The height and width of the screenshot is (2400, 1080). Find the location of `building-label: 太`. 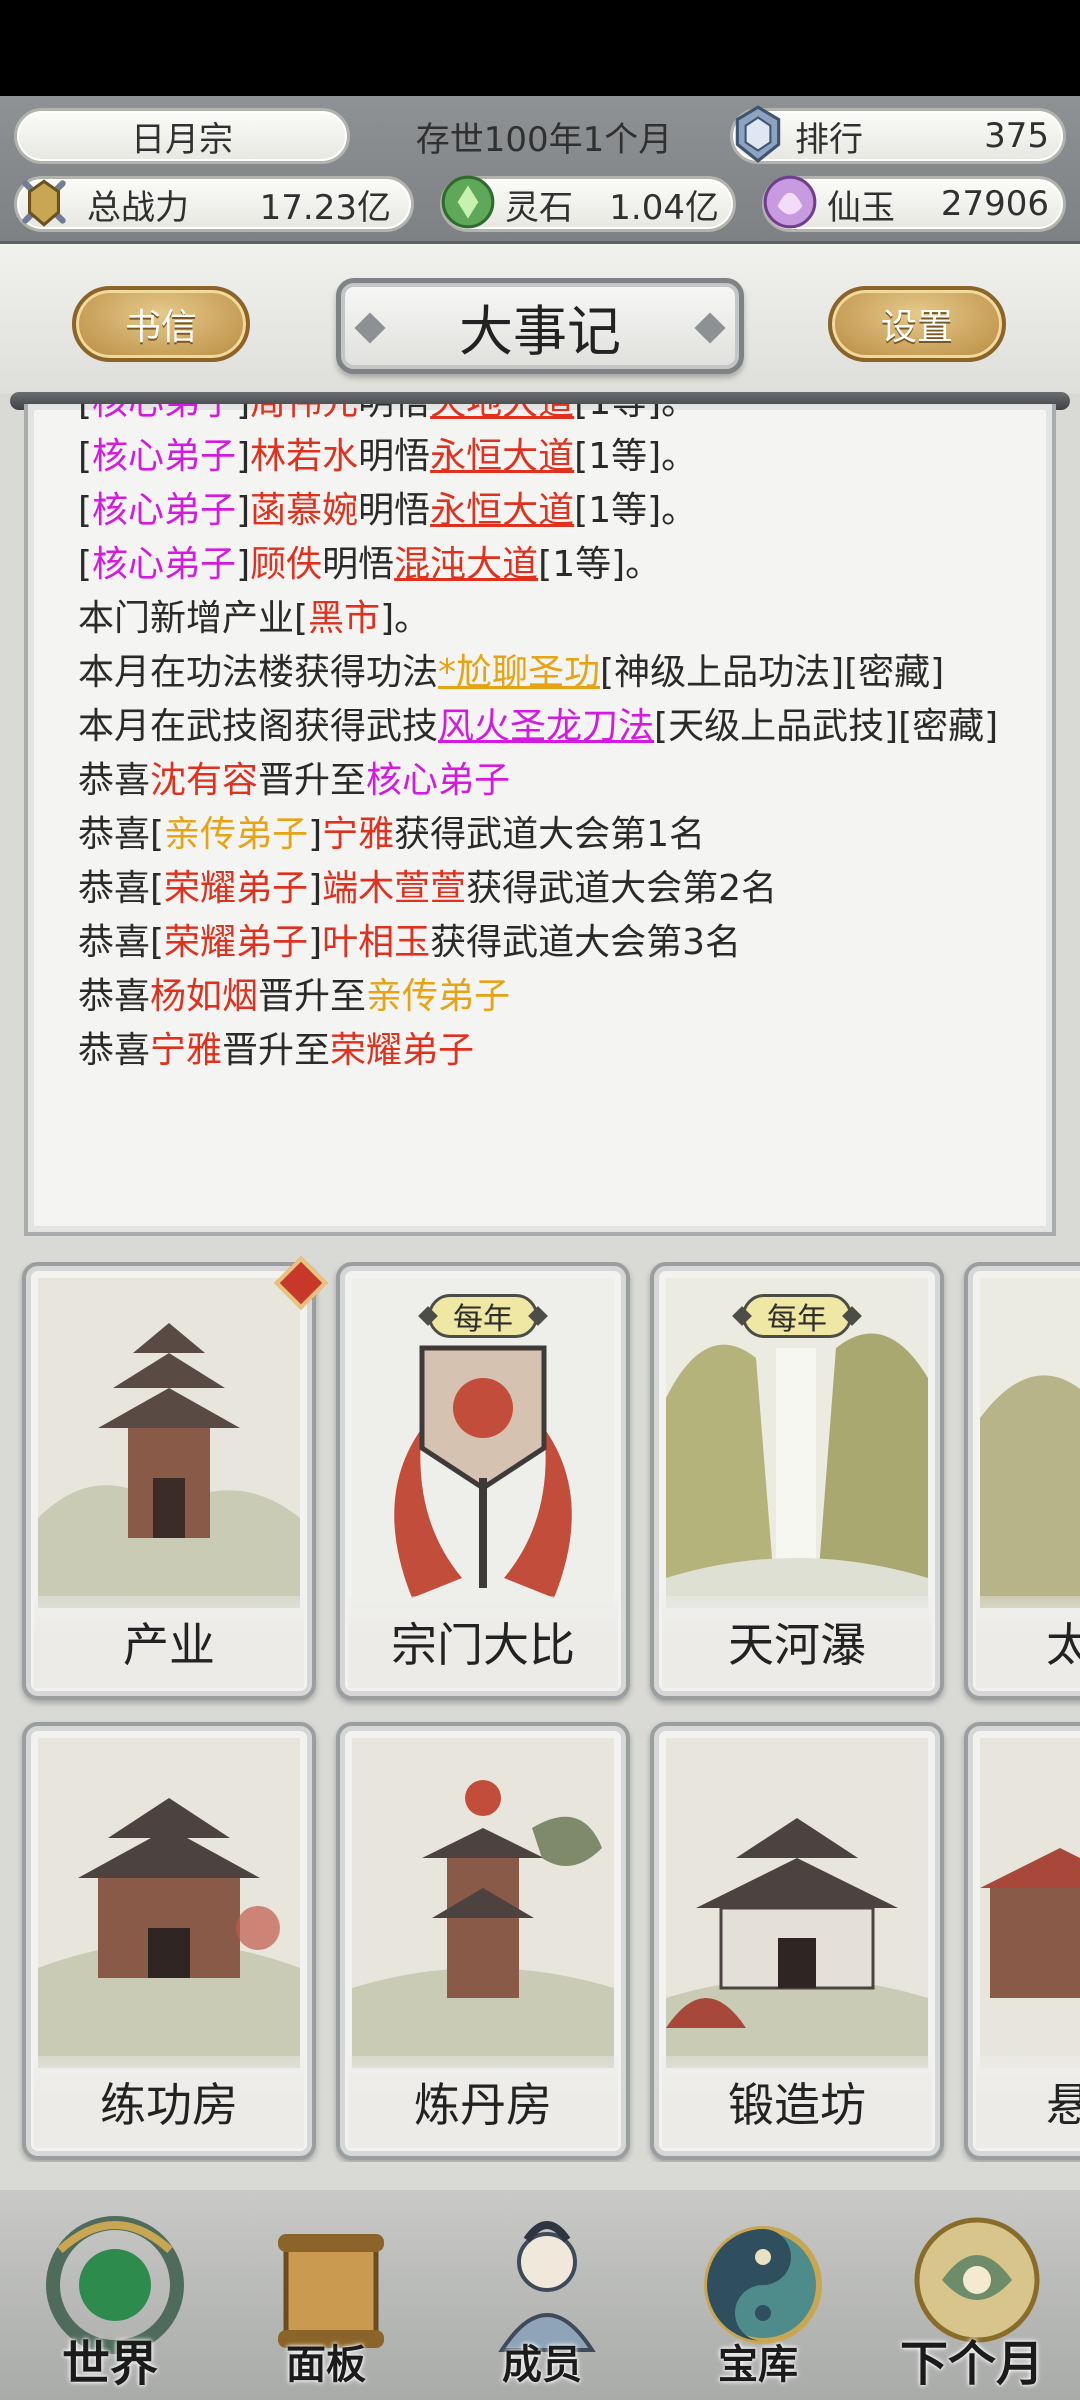

building-label: 太 is located at coordinates (1028, 1642).